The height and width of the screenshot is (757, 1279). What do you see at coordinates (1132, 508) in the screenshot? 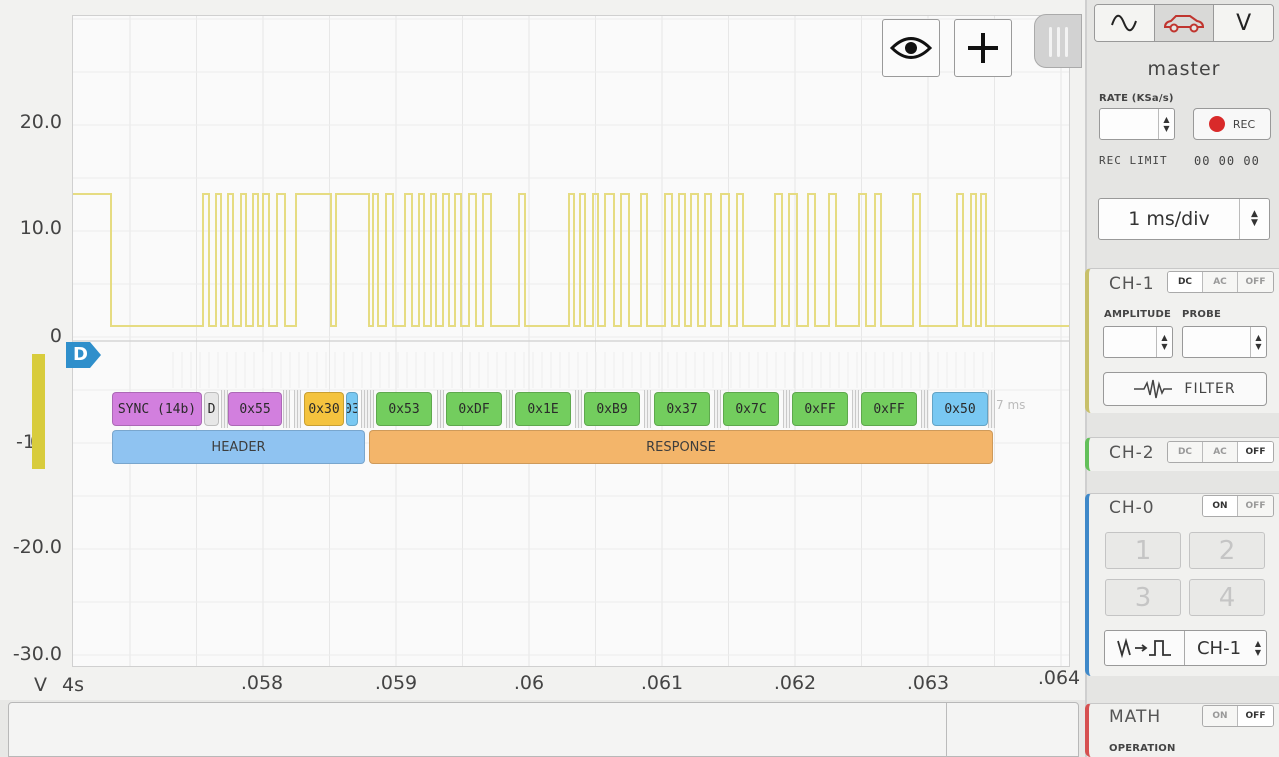
I see `ch0-title: CH-0` at bounding box center [1132, 508].